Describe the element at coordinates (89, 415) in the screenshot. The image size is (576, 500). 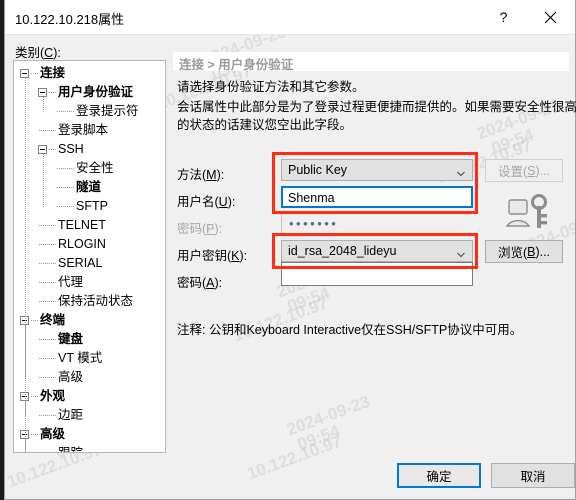
I see `tree-item: 边距` at that location.